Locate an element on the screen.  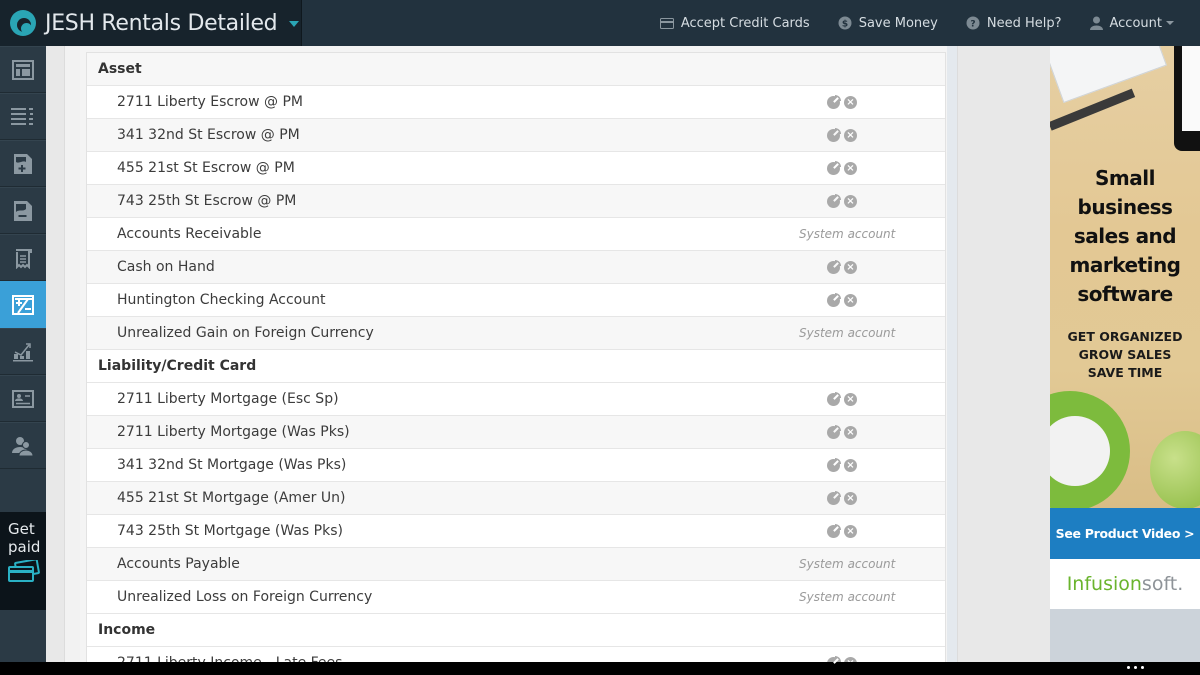
tablet-image is located at coordinates (1187, 98).